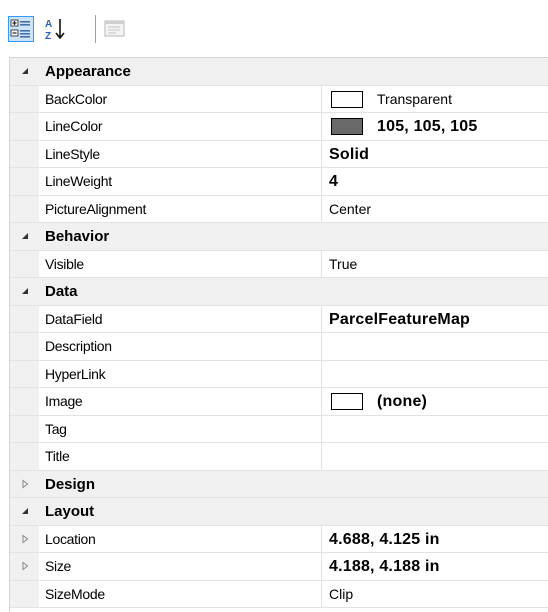 The width and height of the screenshot is (548, 612). What do you see at coordinates (427, 126) in the screenshot?
I see `property-value-text: 105, 105, 105` at bounding box center [427, 126].